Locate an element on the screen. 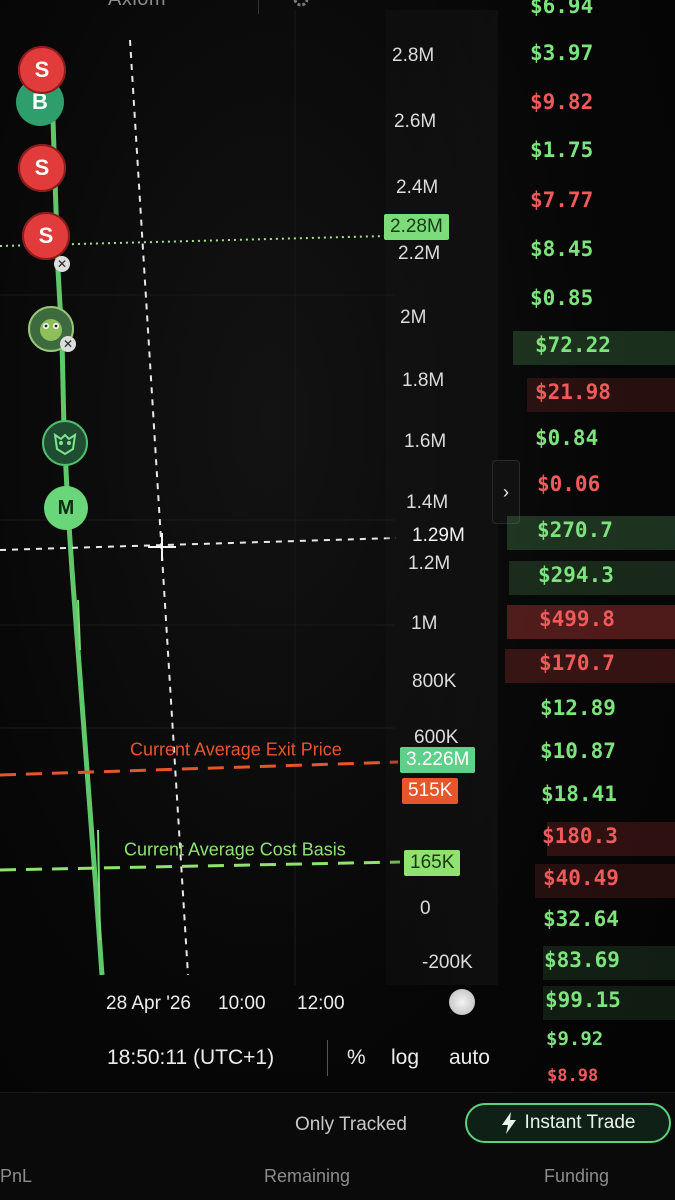  trade-value: $72.22 is located at coordinates (573, 345).